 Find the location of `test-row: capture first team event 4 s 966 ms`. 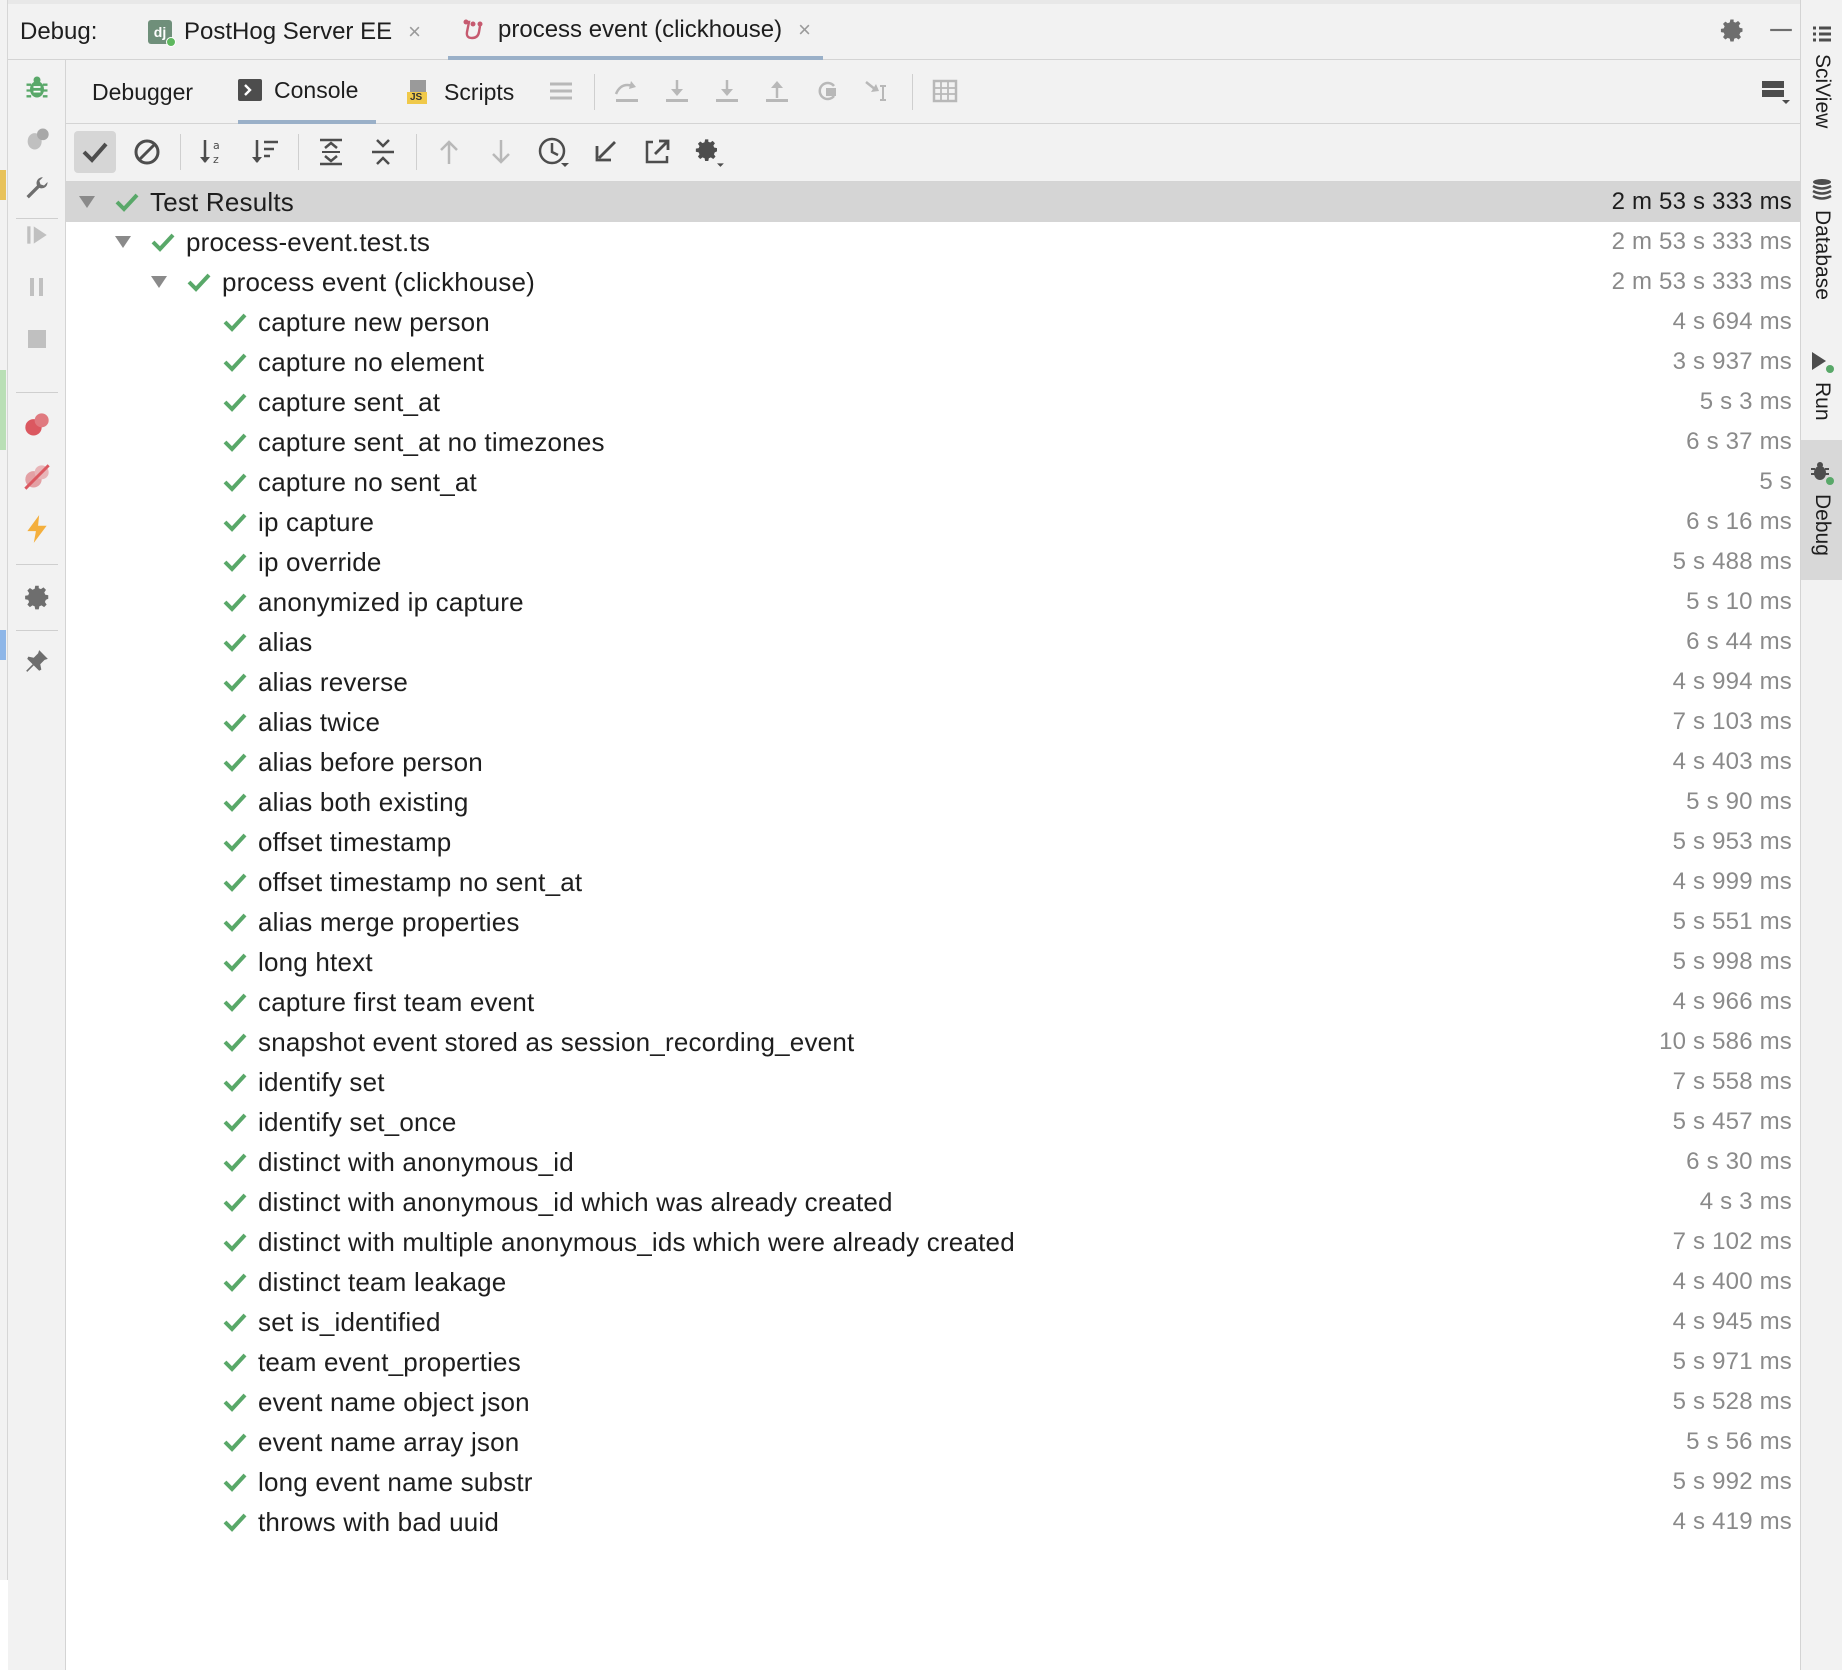

test-row: capture first team event 4 s 966 ms is located at coordinates (933, 1002).